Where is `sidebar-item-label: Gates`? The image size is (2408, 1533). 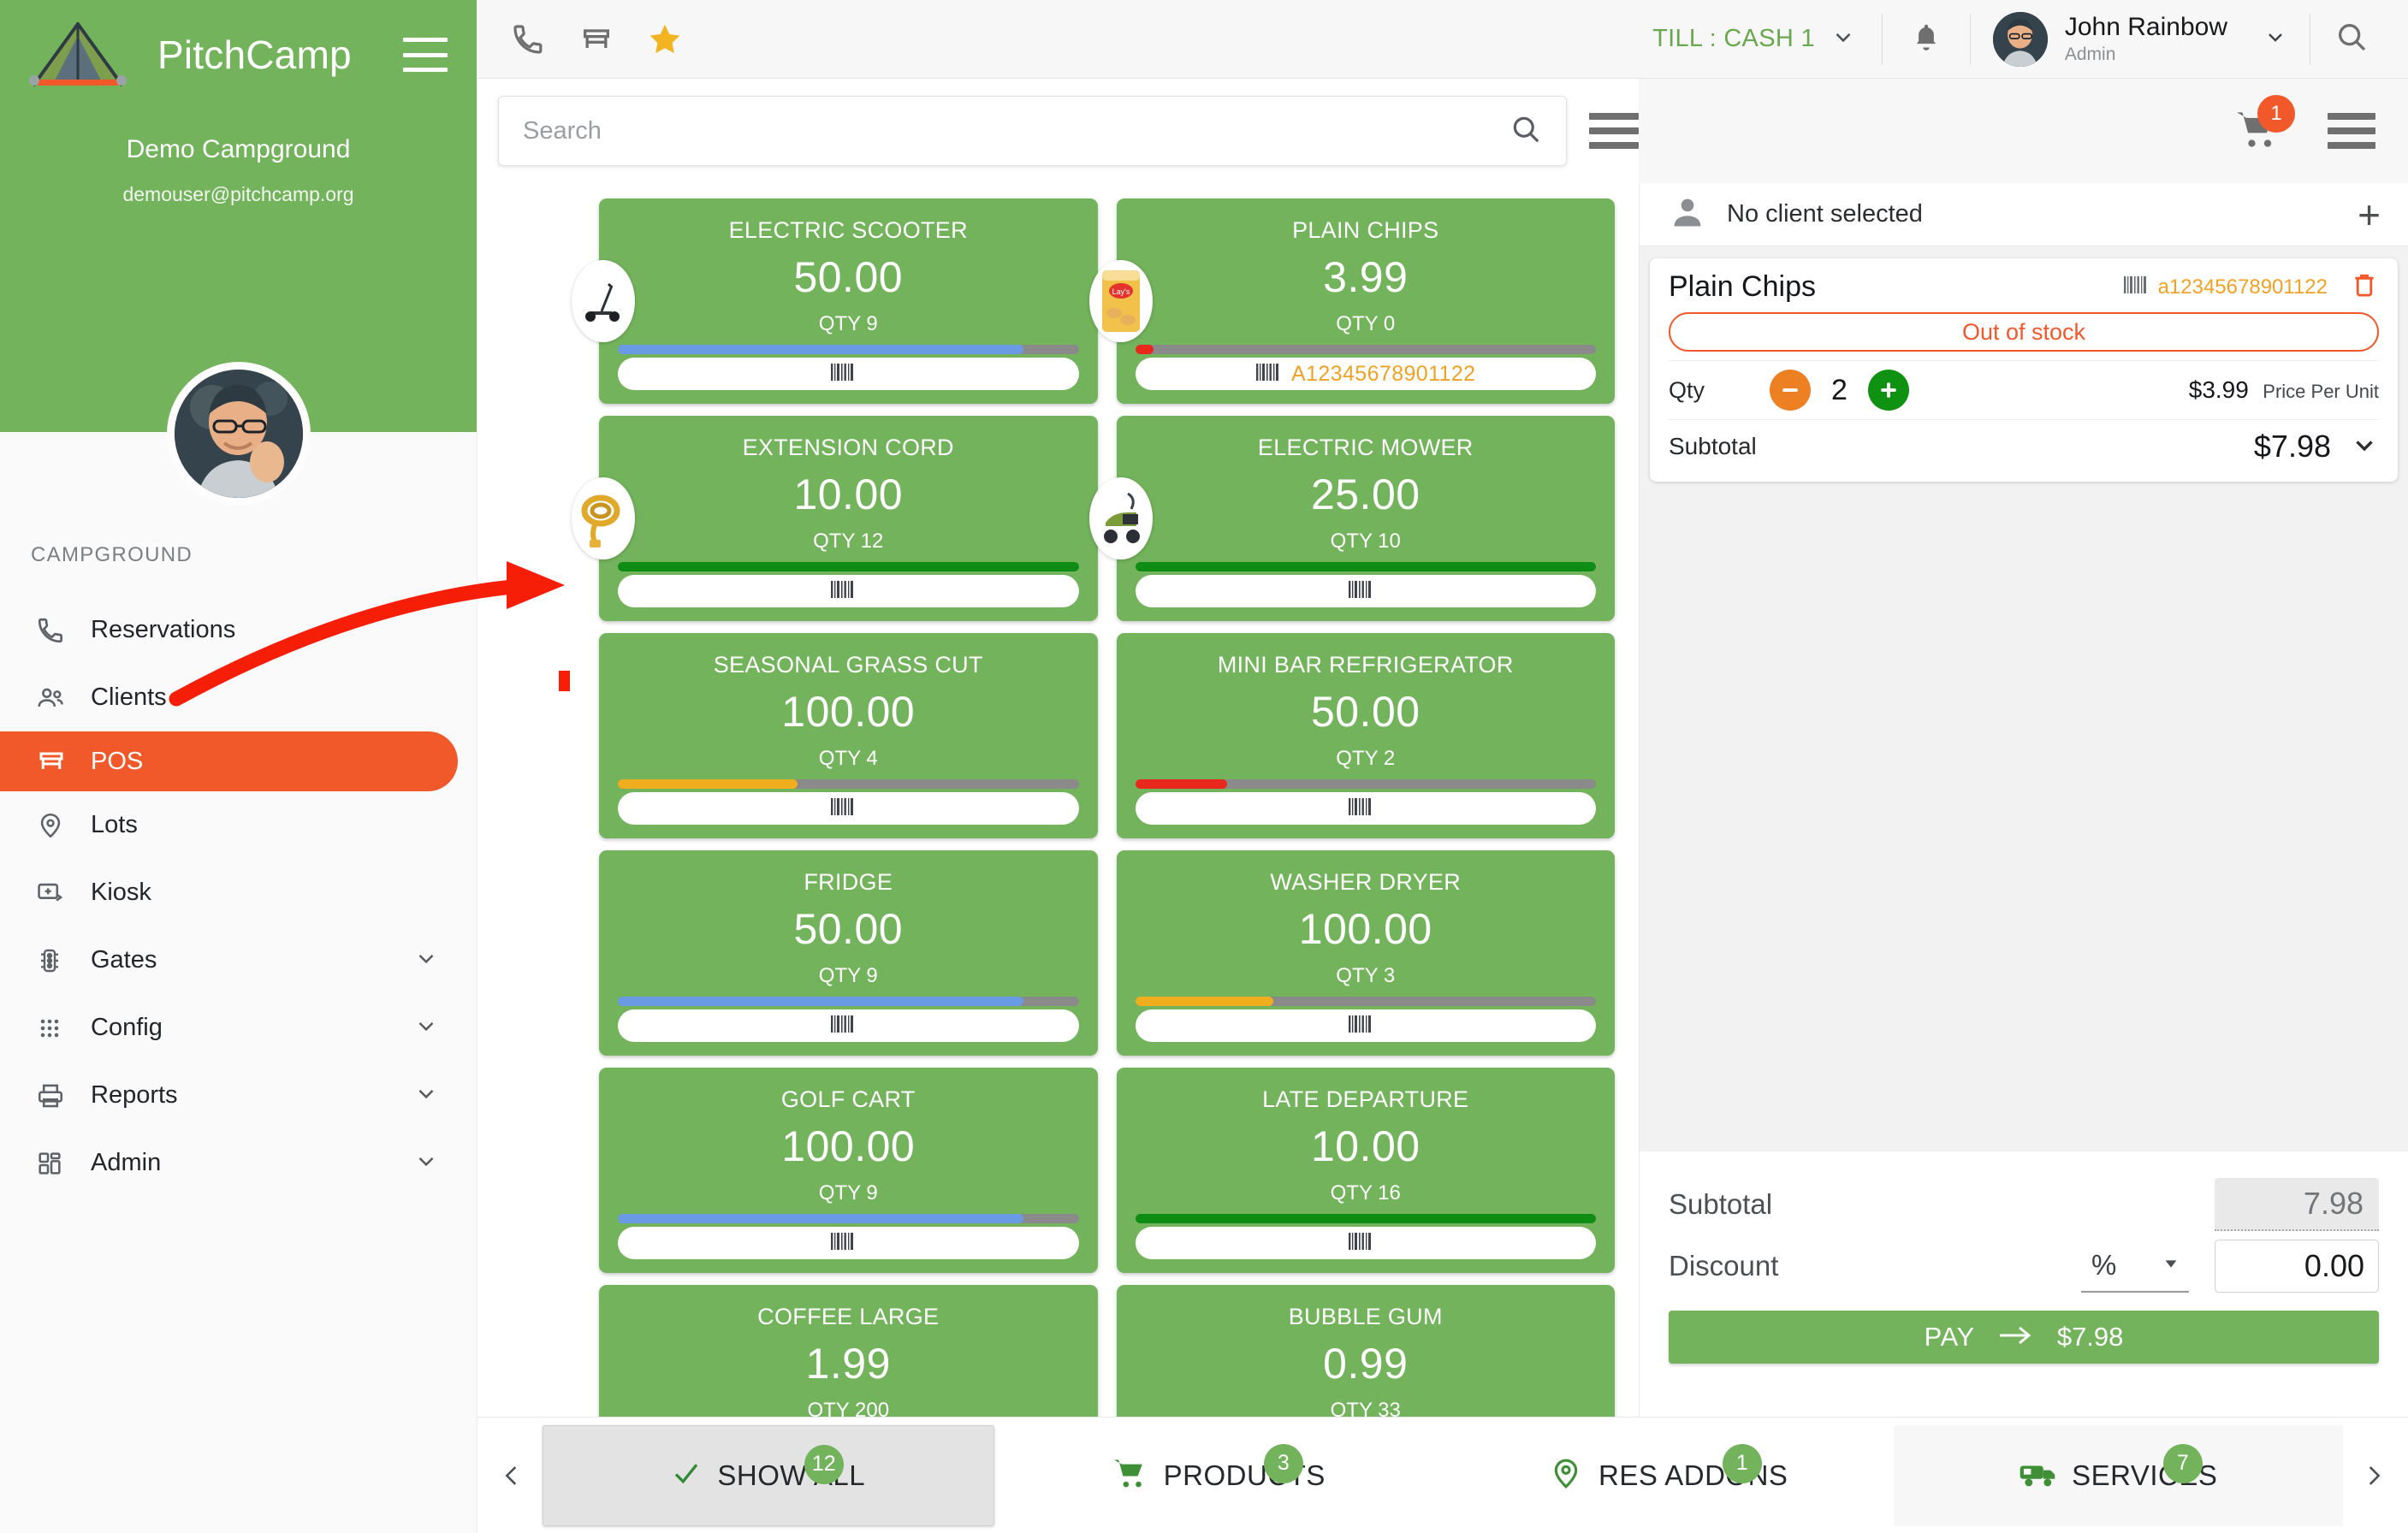
sidebar-item-label: Gates is located at coordinates (124, 960).